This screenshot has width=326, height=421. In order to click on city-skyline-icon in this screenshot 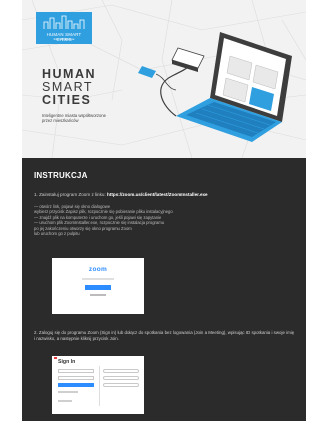, I will do `click(64, 22)`.